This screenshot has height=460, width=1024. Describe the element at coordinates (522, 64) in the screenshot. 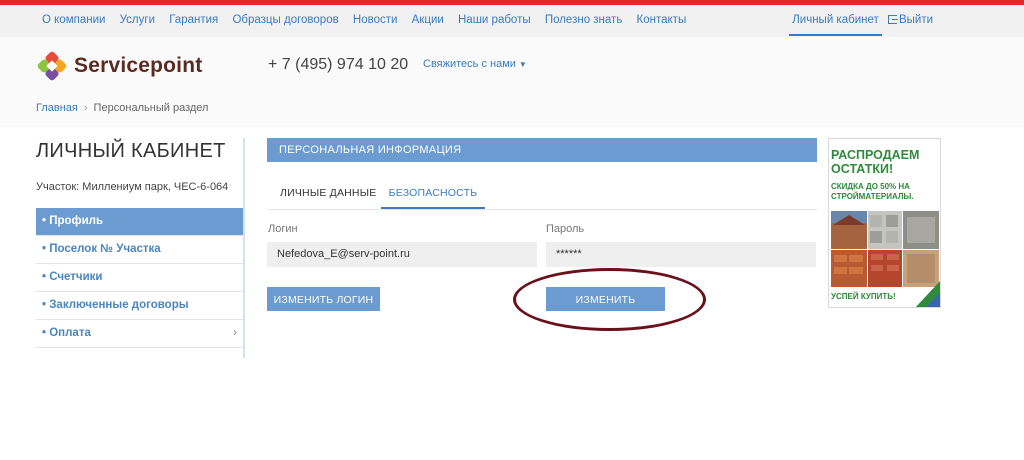

I see `chevron-down-icon: ▼` at that location.